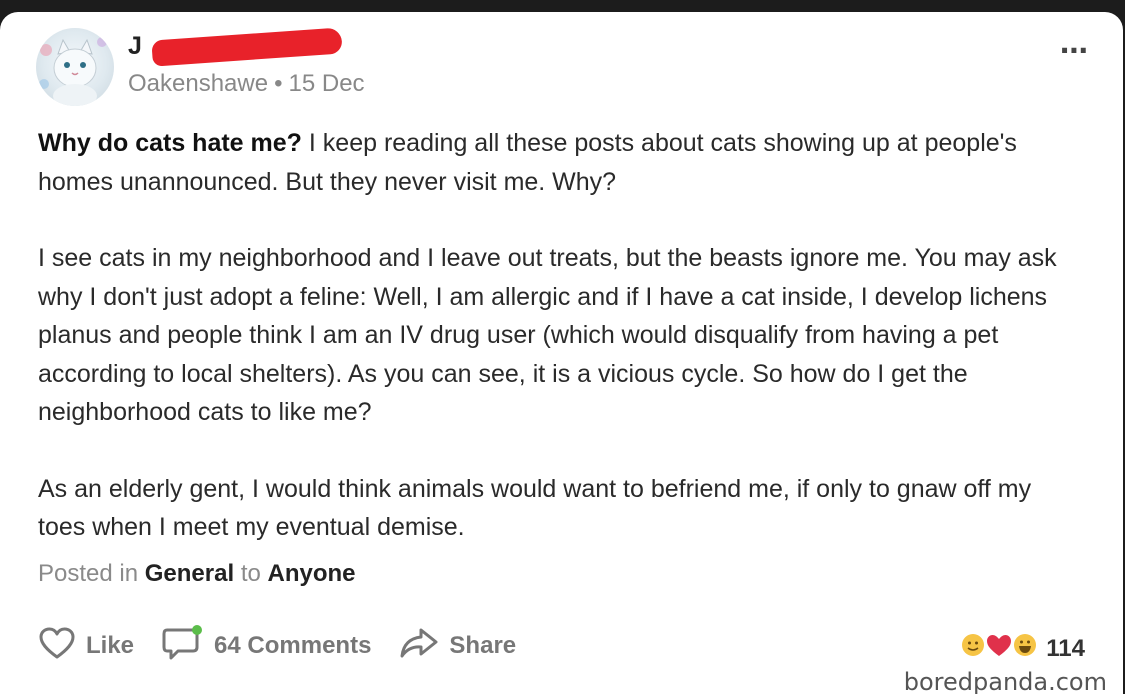  I want to click on like-label: Like, so click(110, 645).